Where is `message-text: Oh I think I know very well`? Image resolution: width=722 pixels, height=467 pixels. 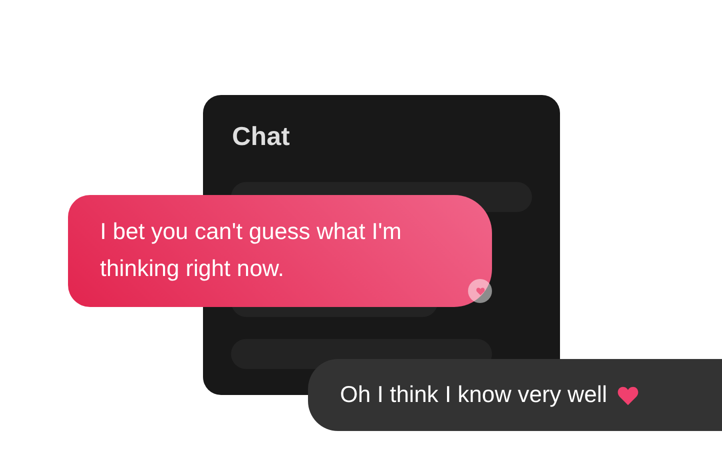
message-text: Oh I think I know very well is located at coordinates (474, 394).